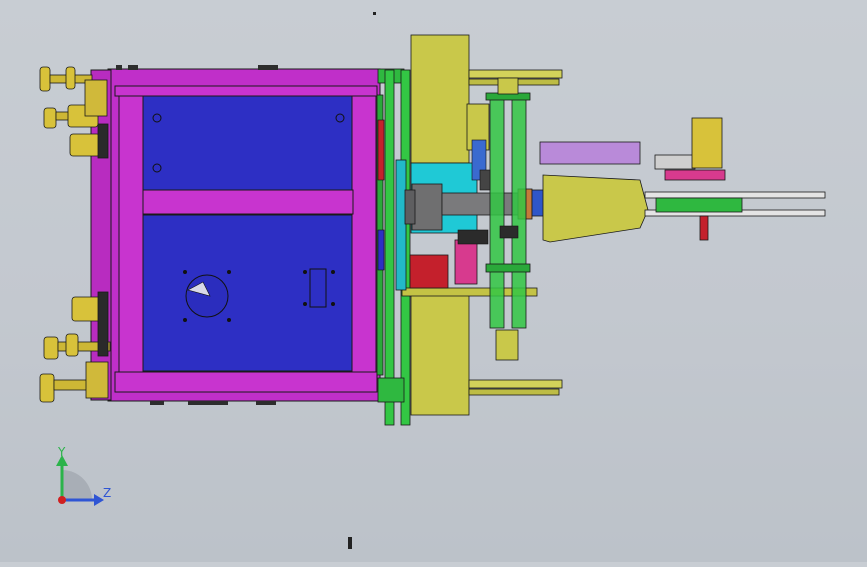 Image resolution: width=867 pixels, height=567 pixels. Describe the element at coordinates (443, 264) in the screenshot. I see `motor-block` at that location.